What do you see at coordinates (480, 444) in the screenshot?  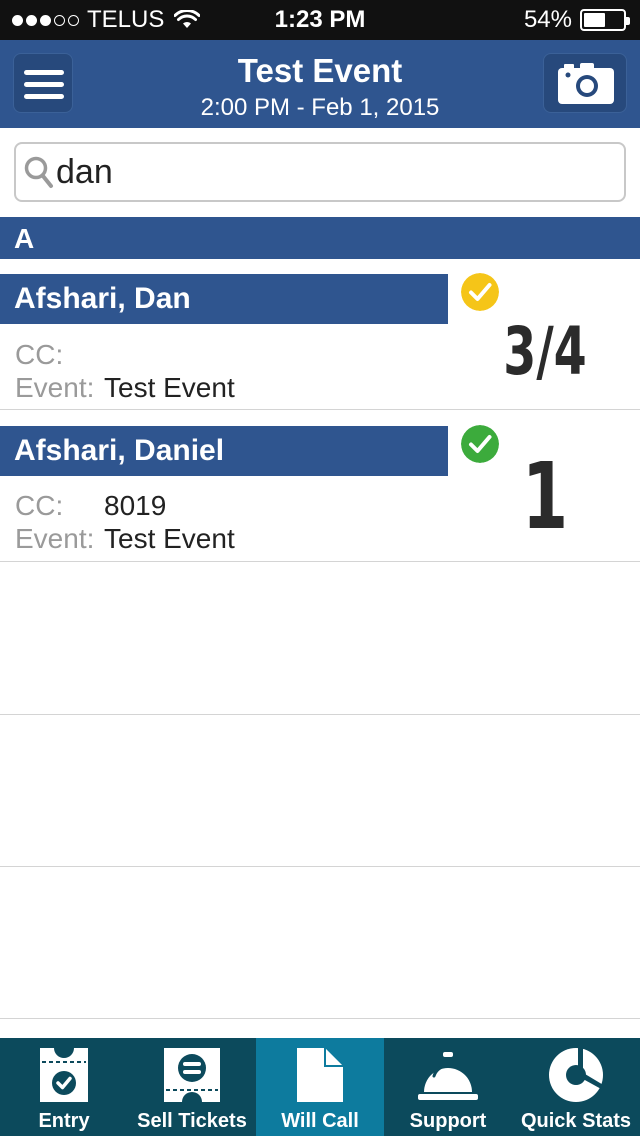 I see `complete-check-icon` at bounding box center [480, 444].